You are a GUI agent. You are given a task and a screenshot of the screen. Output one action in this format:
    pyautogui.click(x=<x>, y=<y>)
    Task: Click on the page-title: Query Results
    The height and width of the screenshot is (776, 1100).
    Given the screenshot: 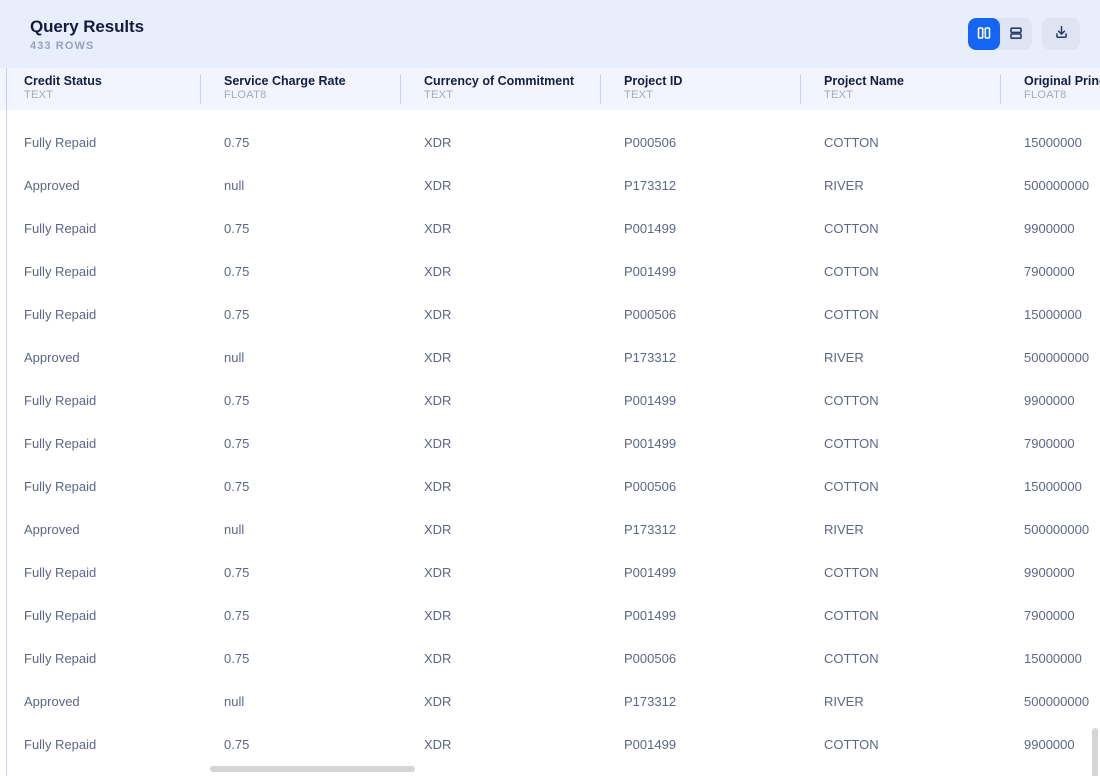 What is the action you would take?
    pyautogui.click(x=87, y=26)
    